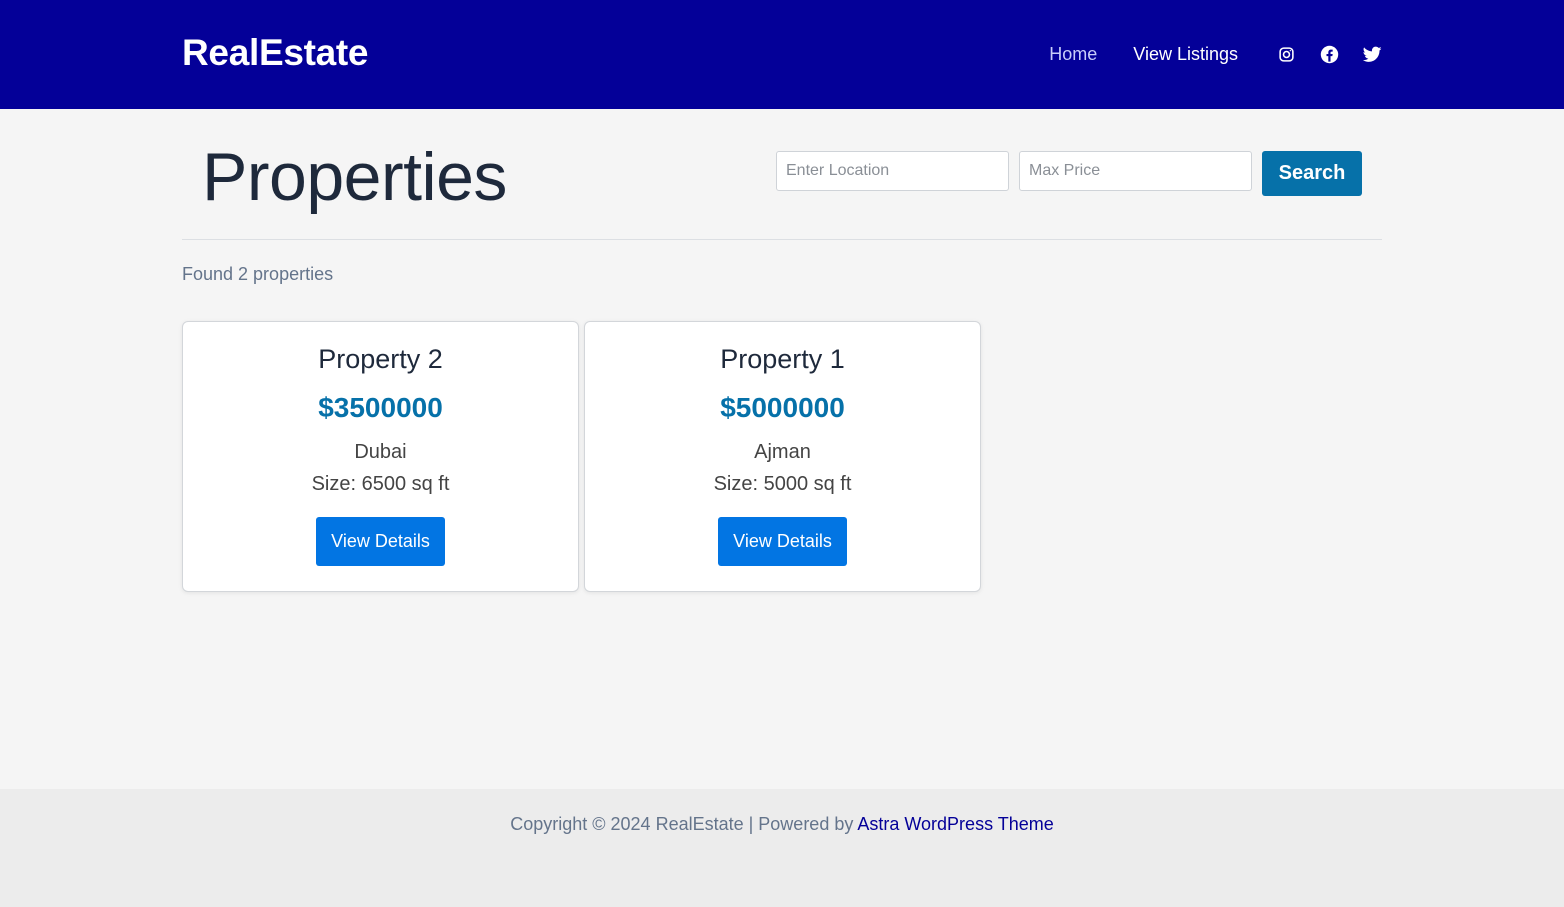  What do you see at coordinates (782, 359) in the screenshot?
I see `property-title: Property 1` at bounding box center [782, 359].